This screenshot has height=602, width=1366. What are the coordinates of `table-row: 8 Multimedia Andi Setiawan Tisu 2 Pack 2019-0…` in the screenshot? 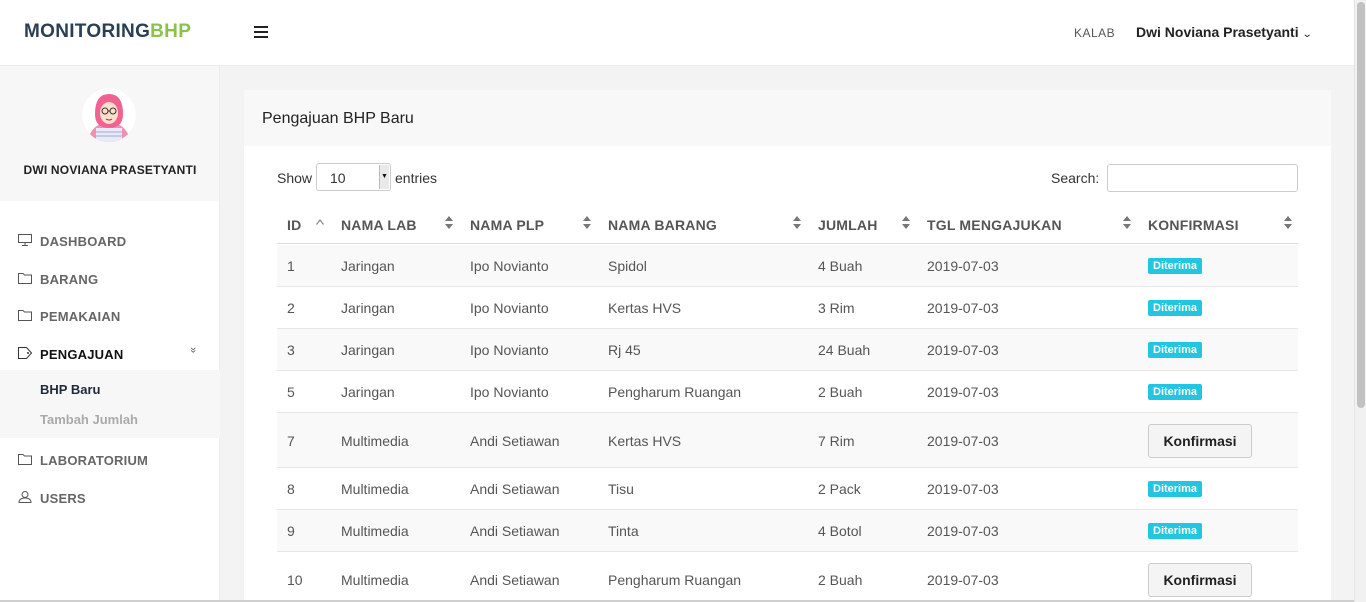 It's located at (787, 489).